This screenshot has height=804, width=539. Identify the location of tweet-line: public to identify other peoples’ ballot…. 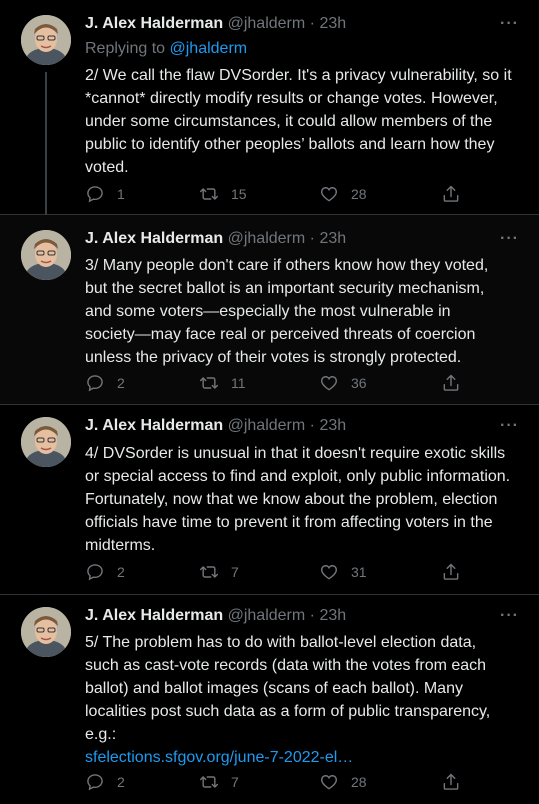
(290, 144).